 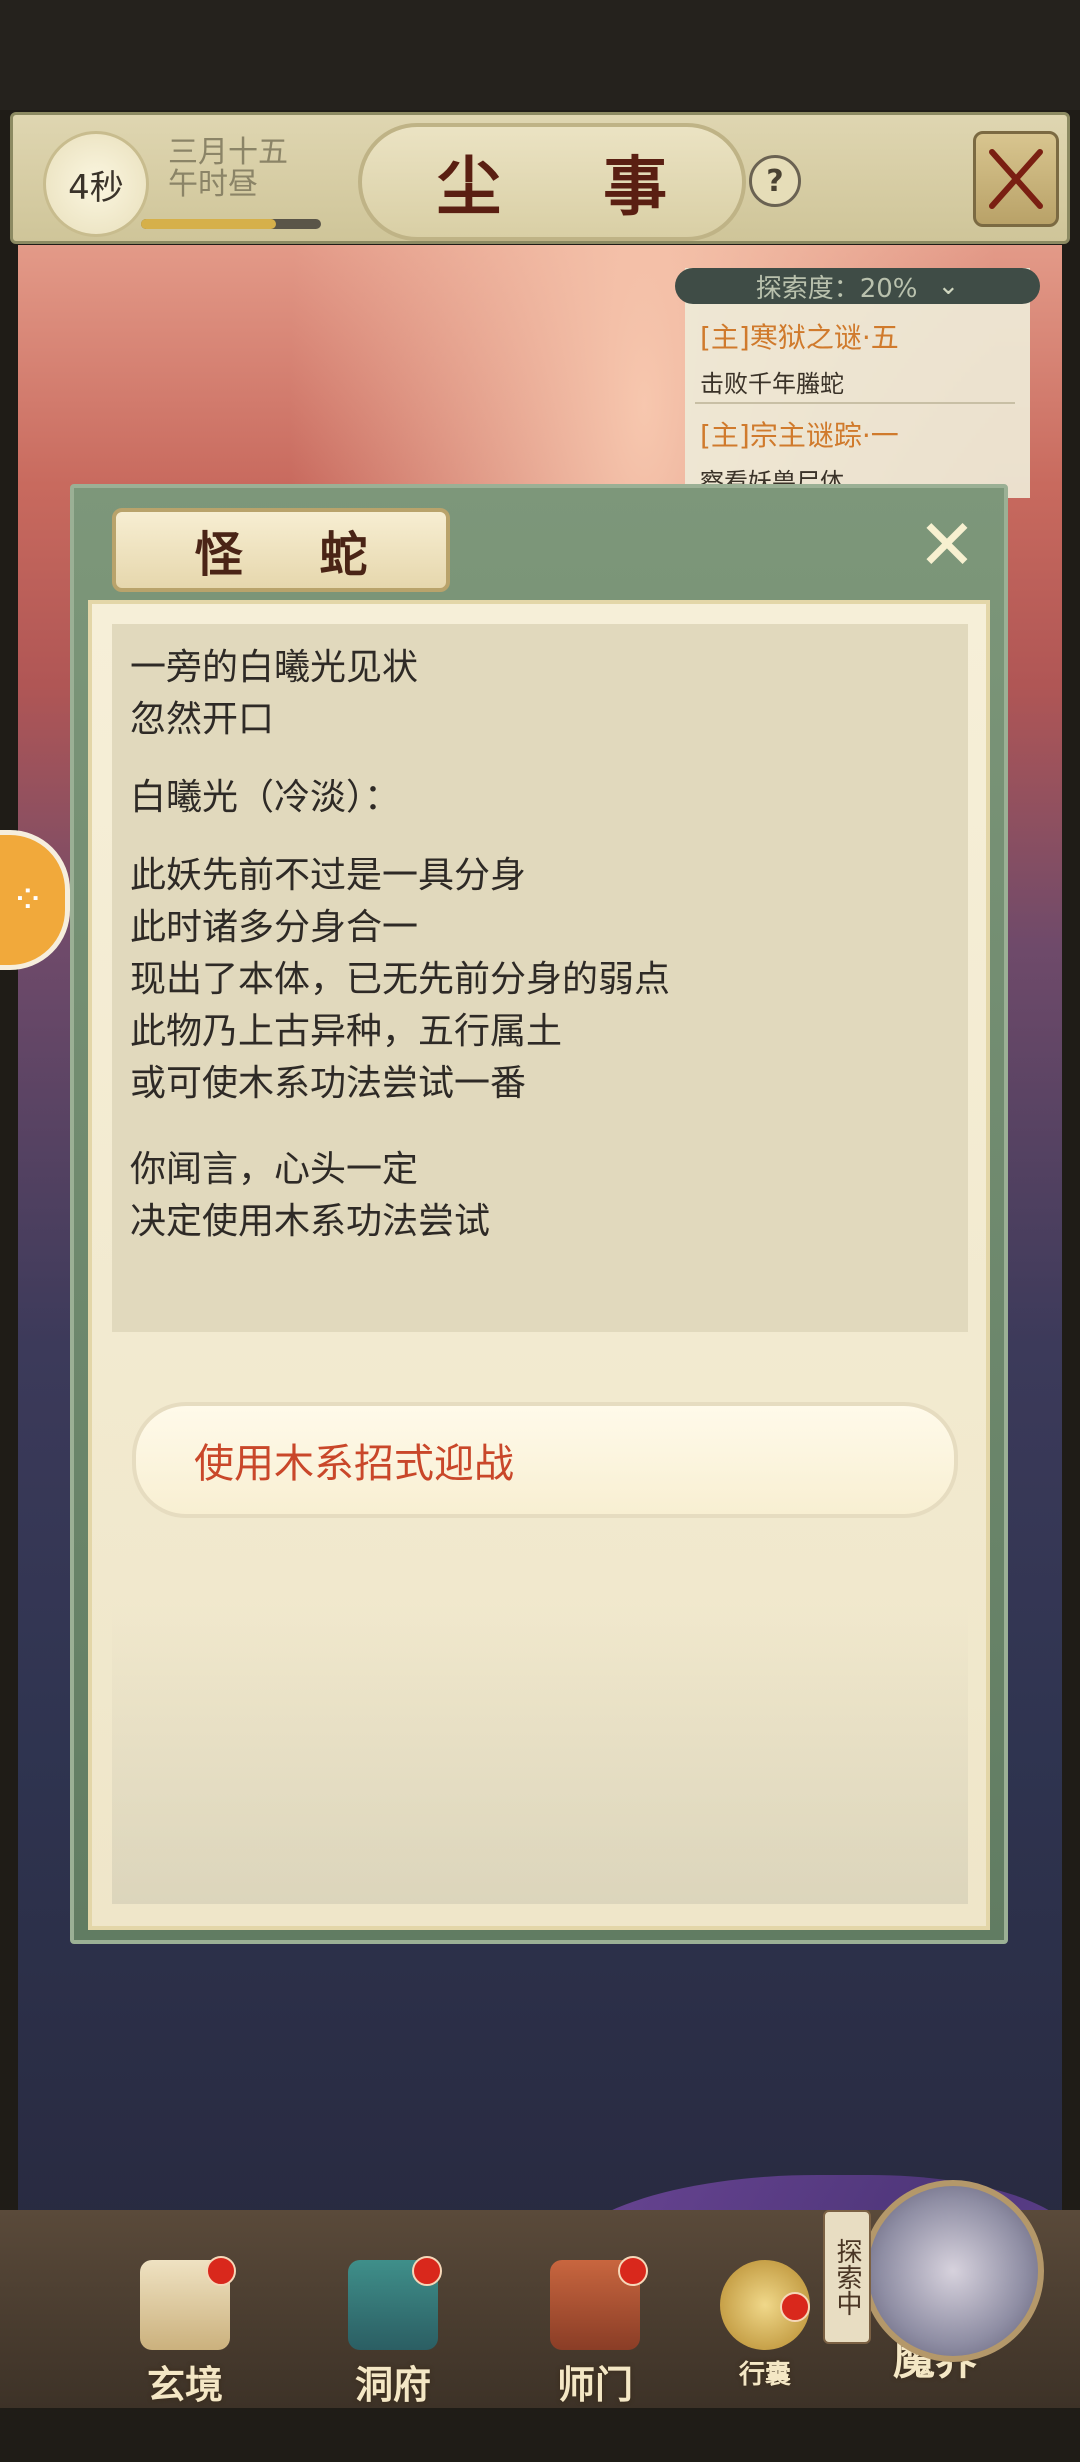 I want to click on quest-title-2: [主]宗主谜踪·一, so click(x=799, y=434).